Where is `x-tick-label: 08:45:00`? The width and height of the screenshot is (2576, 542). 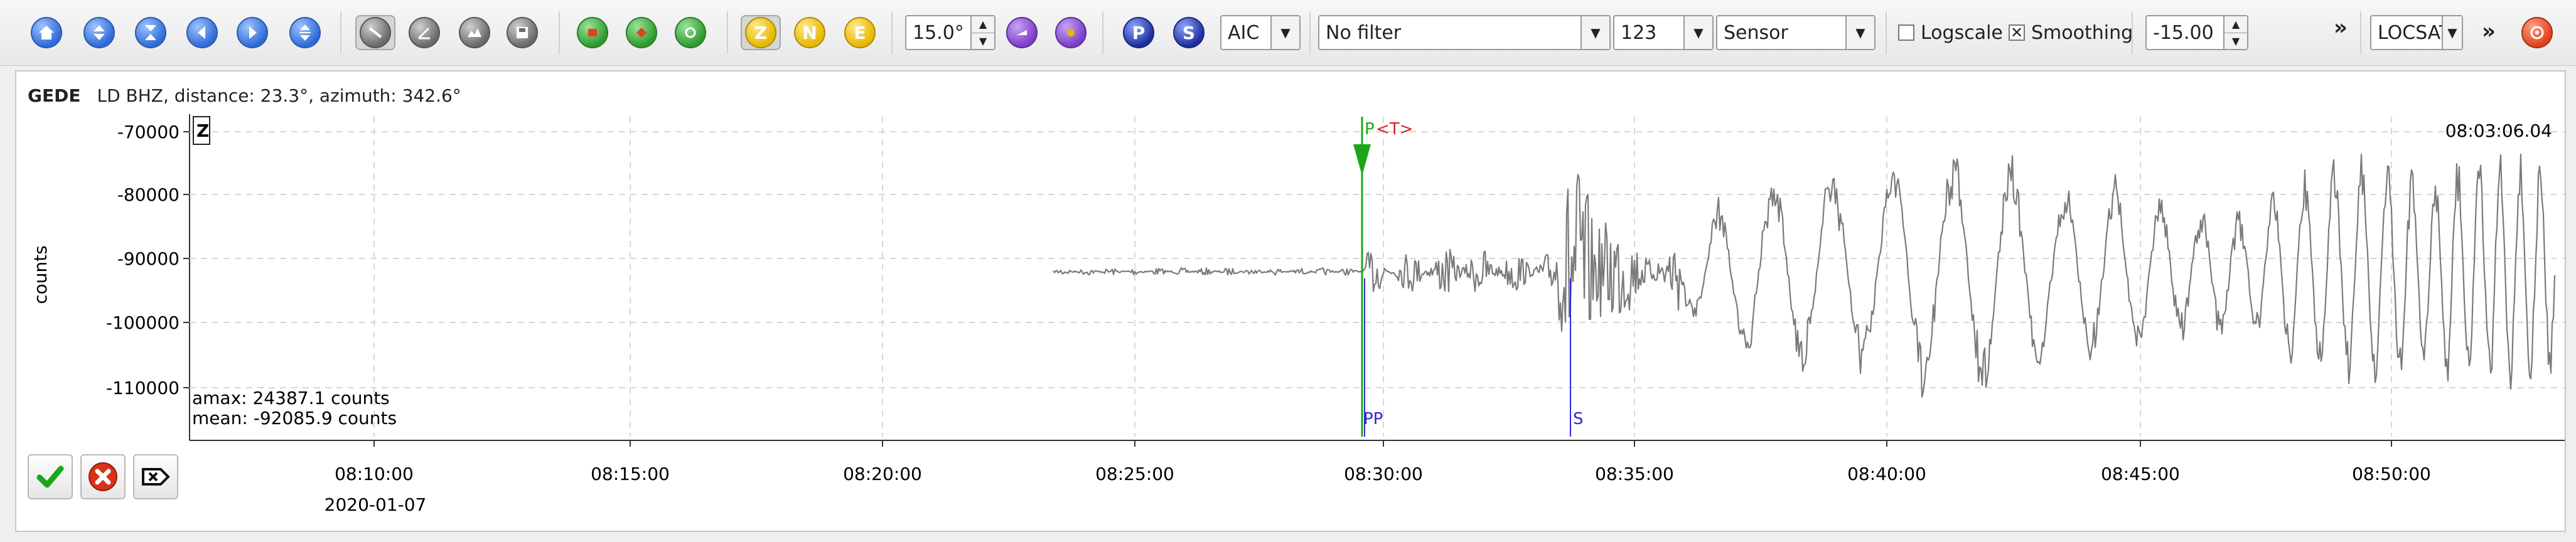
x-tick-label: 08:45:00 is located at coordinates (2140, 474).